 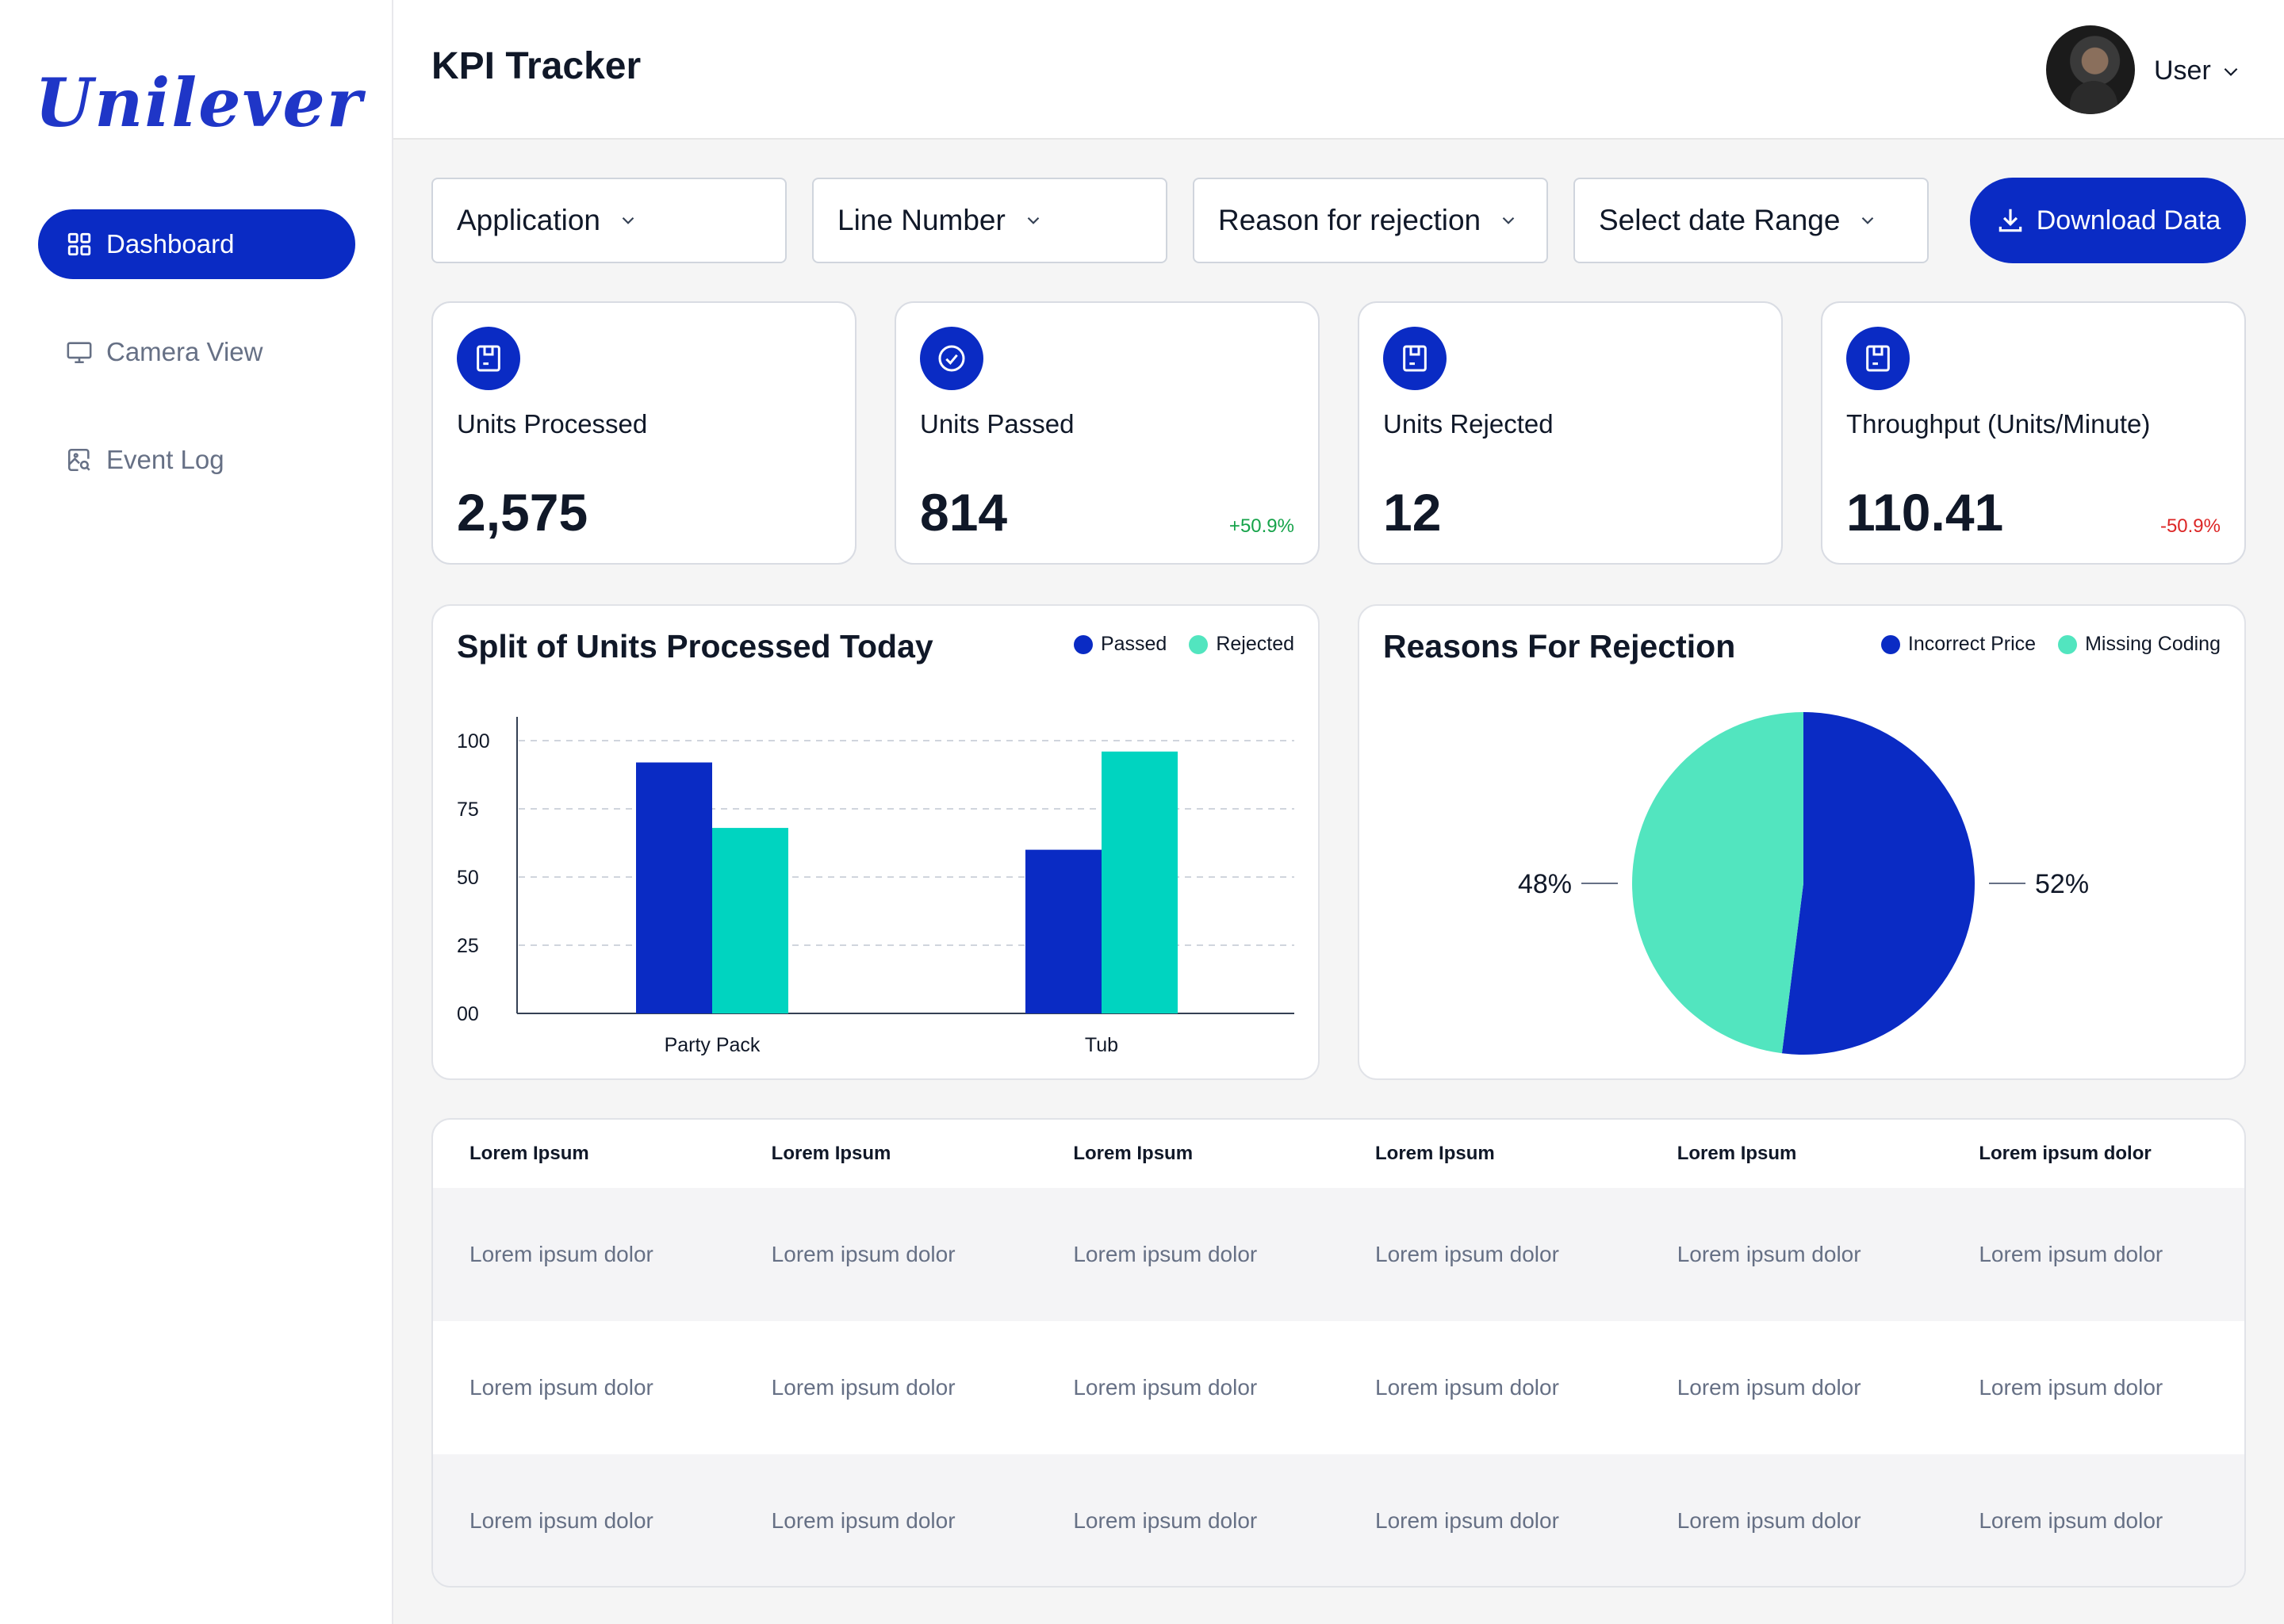 What do you see at coordinates (199, 102) in the screenshot?
I see `unilever-logo: Unilever` at bounding box center [199, 102].